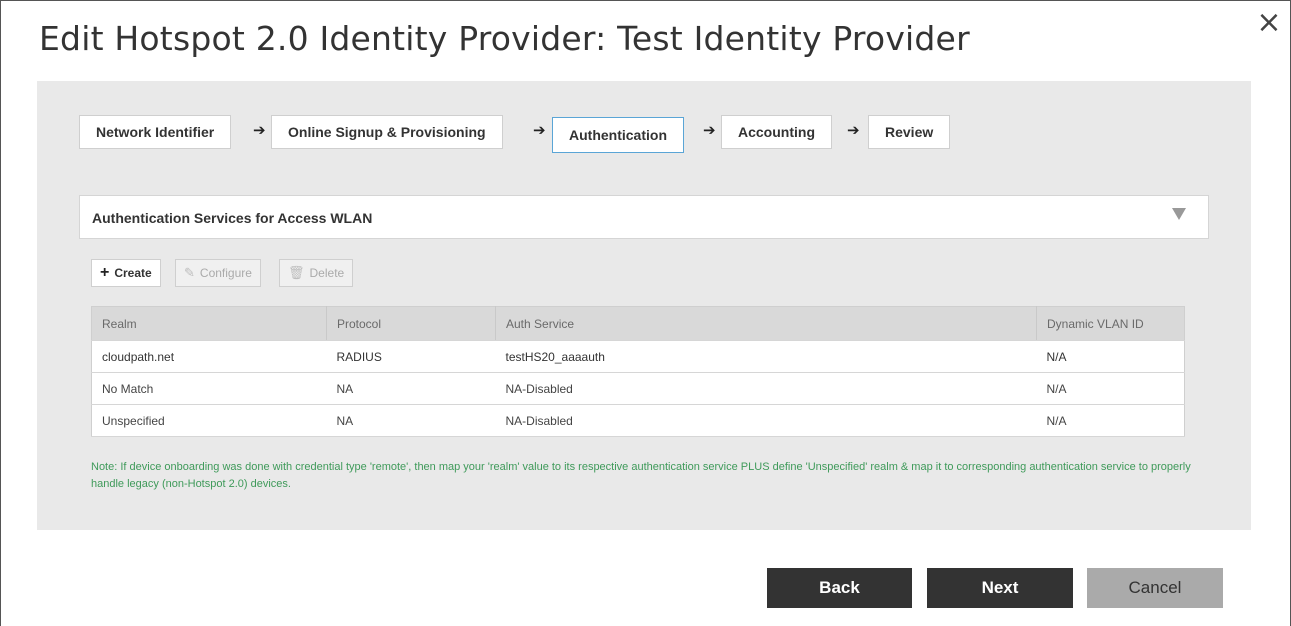 This screenshot has width=1291, height=626. Describe the element at coordinates (776, 132) in the screenshot. I see `step-accounting: Accounting` at that location.